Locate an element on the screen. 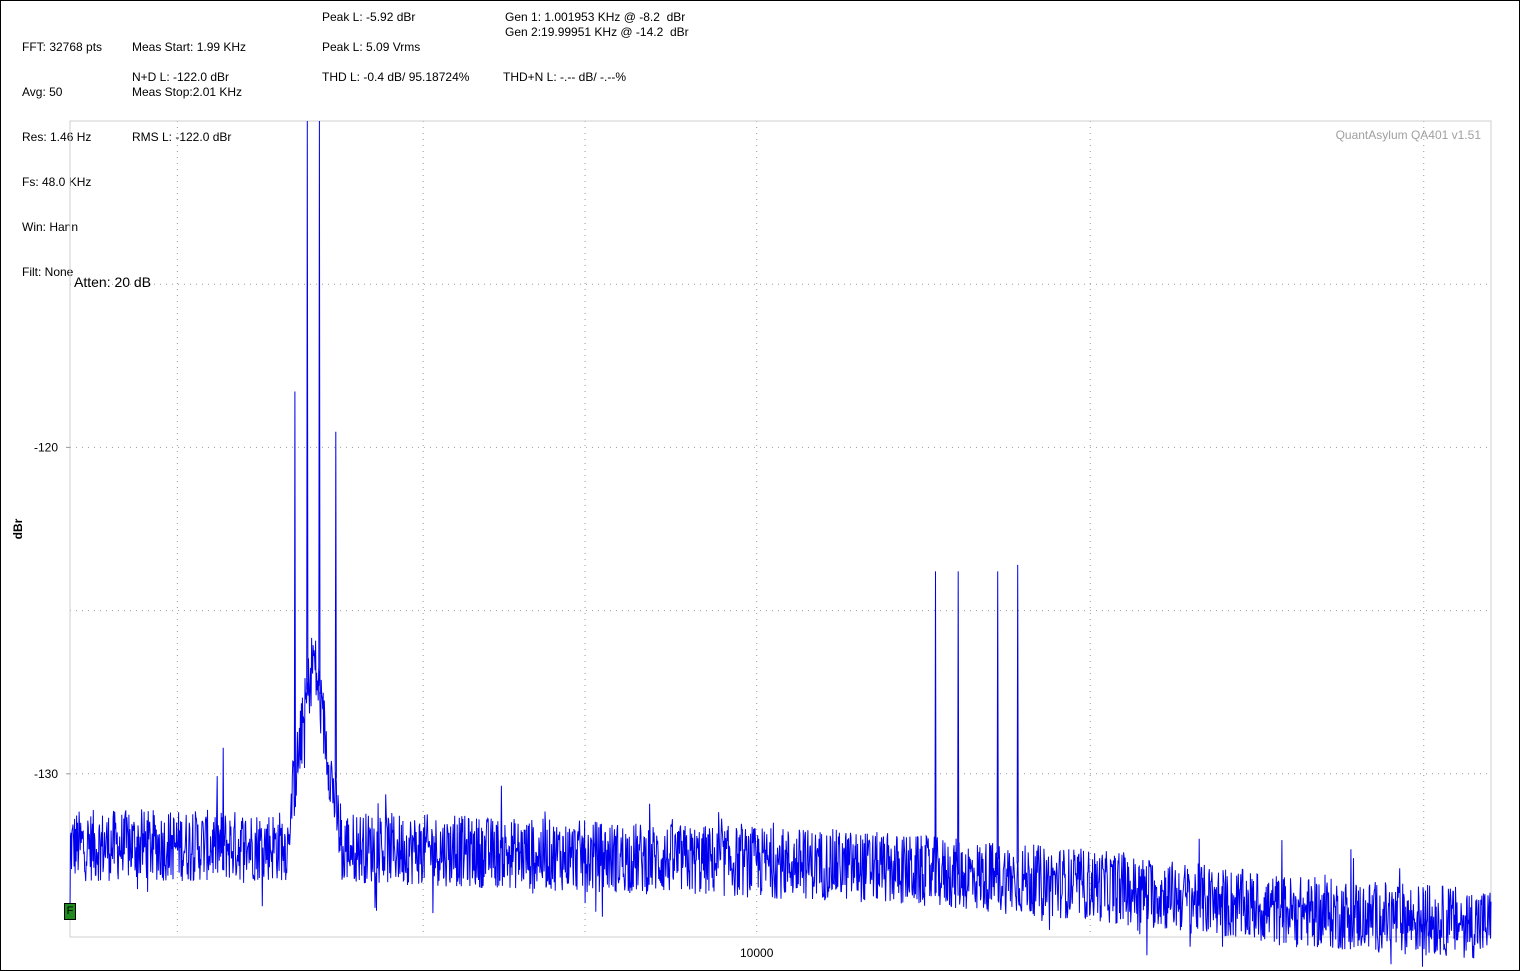  watermark: QuantAsylum QA401 v1.51 is located at coordinates (1409, 135).